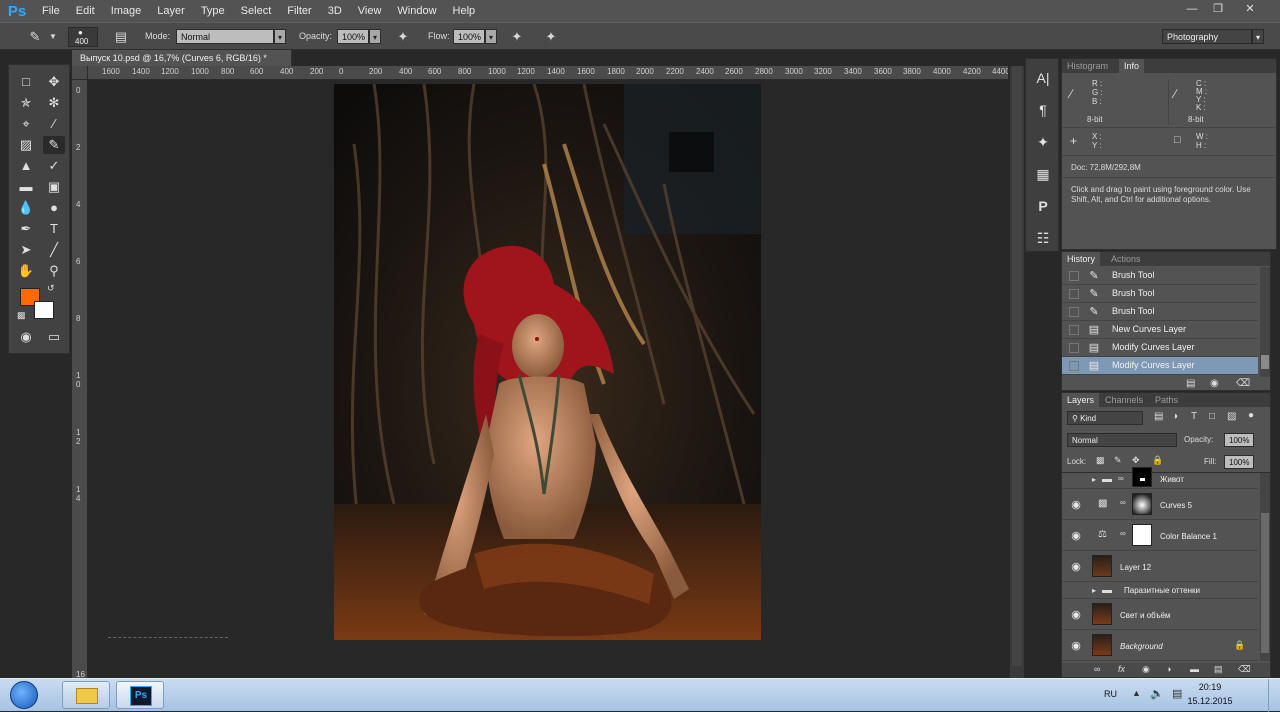  Describe the element at coordinates (1239, 440) in the screenshot. I see `layer-opacity-field: 100%` at that location.